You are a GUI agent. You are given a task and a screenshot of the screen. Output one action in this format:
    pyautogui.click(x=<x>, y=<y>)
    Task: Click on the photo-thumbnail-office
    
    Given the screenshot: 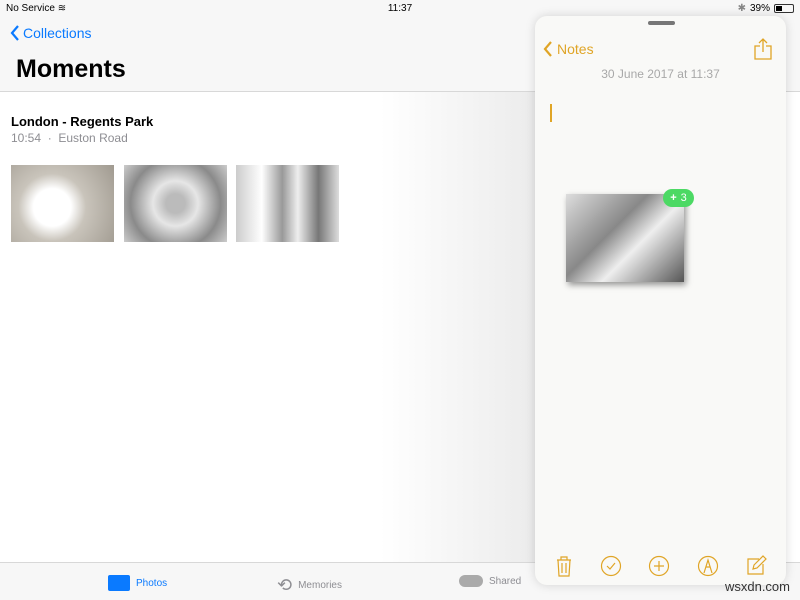 What is the action you would take?
    pyautogui.click(x=287, y=203)
    